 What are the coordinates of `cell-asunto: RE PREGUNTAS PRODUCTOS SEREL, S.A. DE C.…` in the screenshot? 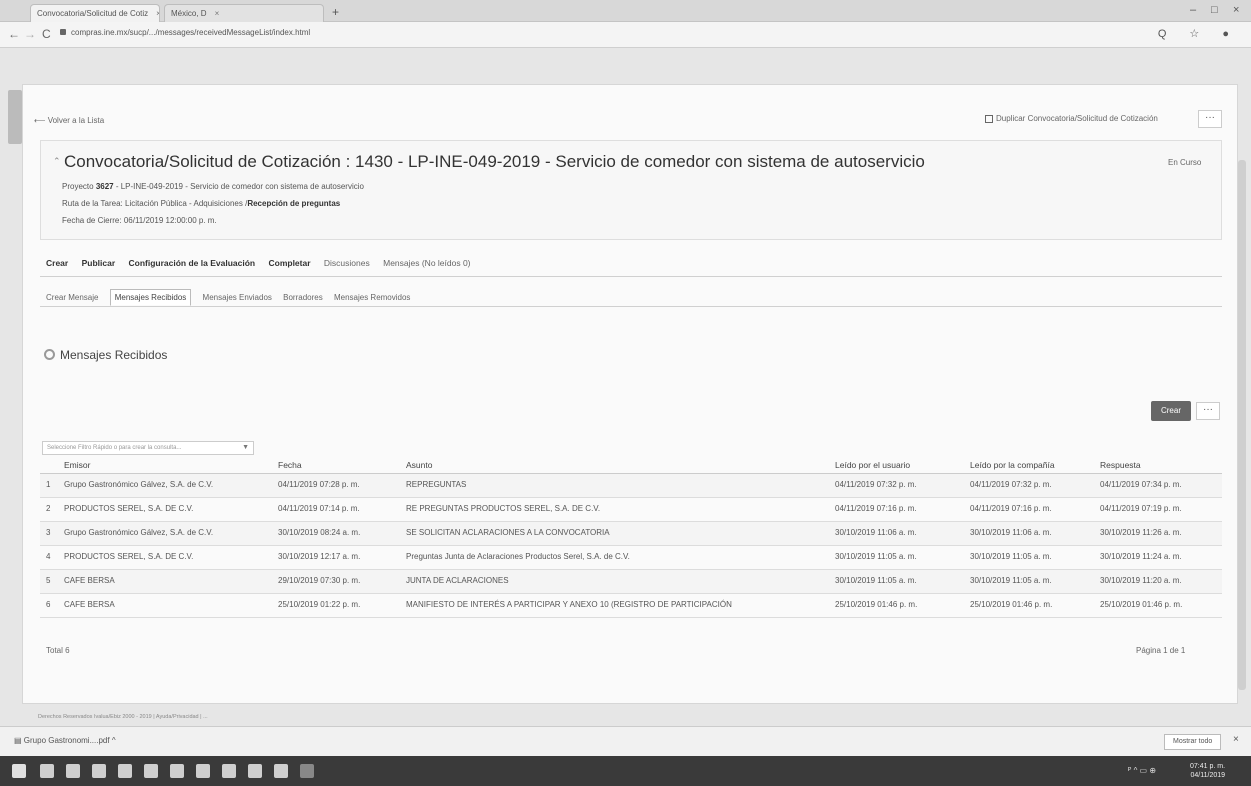 It's located at (503, 508).